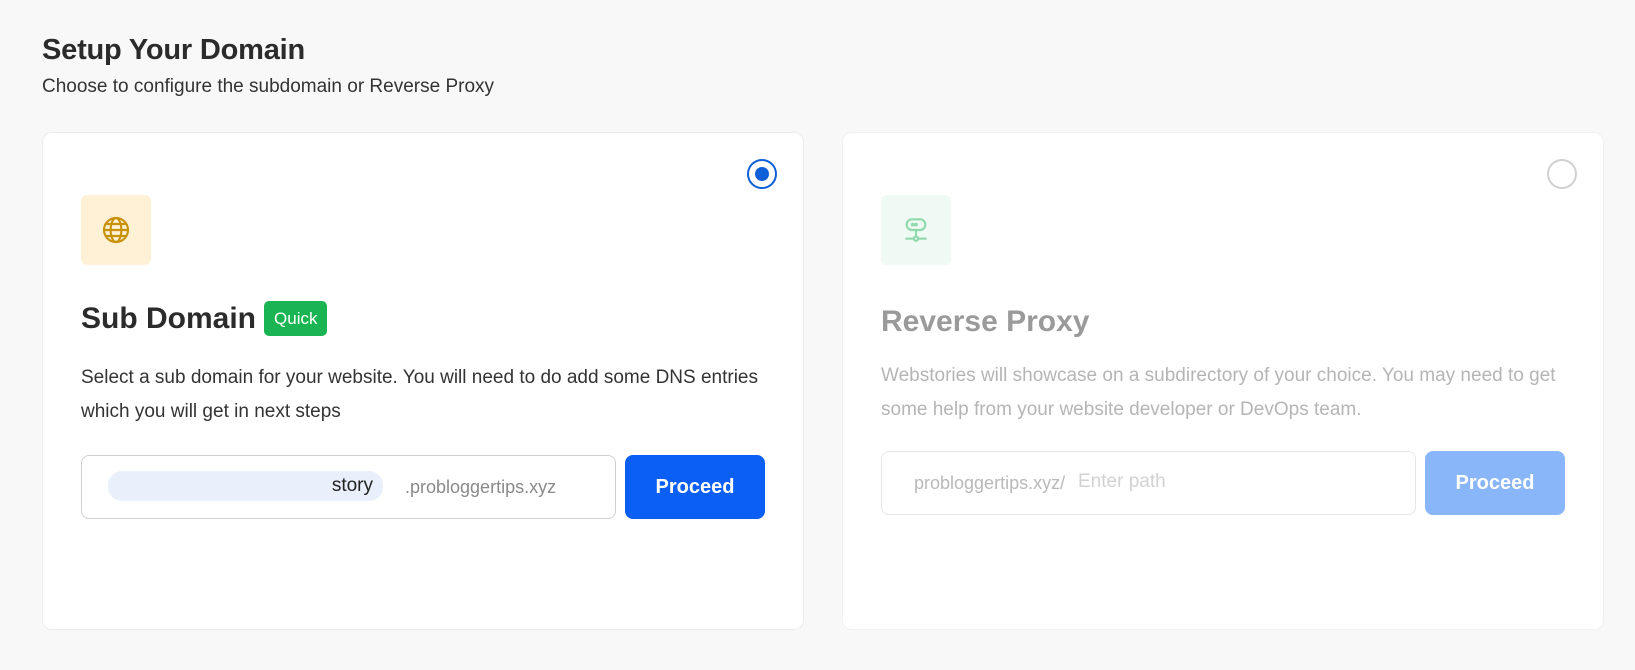 The image size is (1635, 670). Describe the element at coordinates (1562, 174) in the screenshot. I see `reverse-proxy-radio` at that location.